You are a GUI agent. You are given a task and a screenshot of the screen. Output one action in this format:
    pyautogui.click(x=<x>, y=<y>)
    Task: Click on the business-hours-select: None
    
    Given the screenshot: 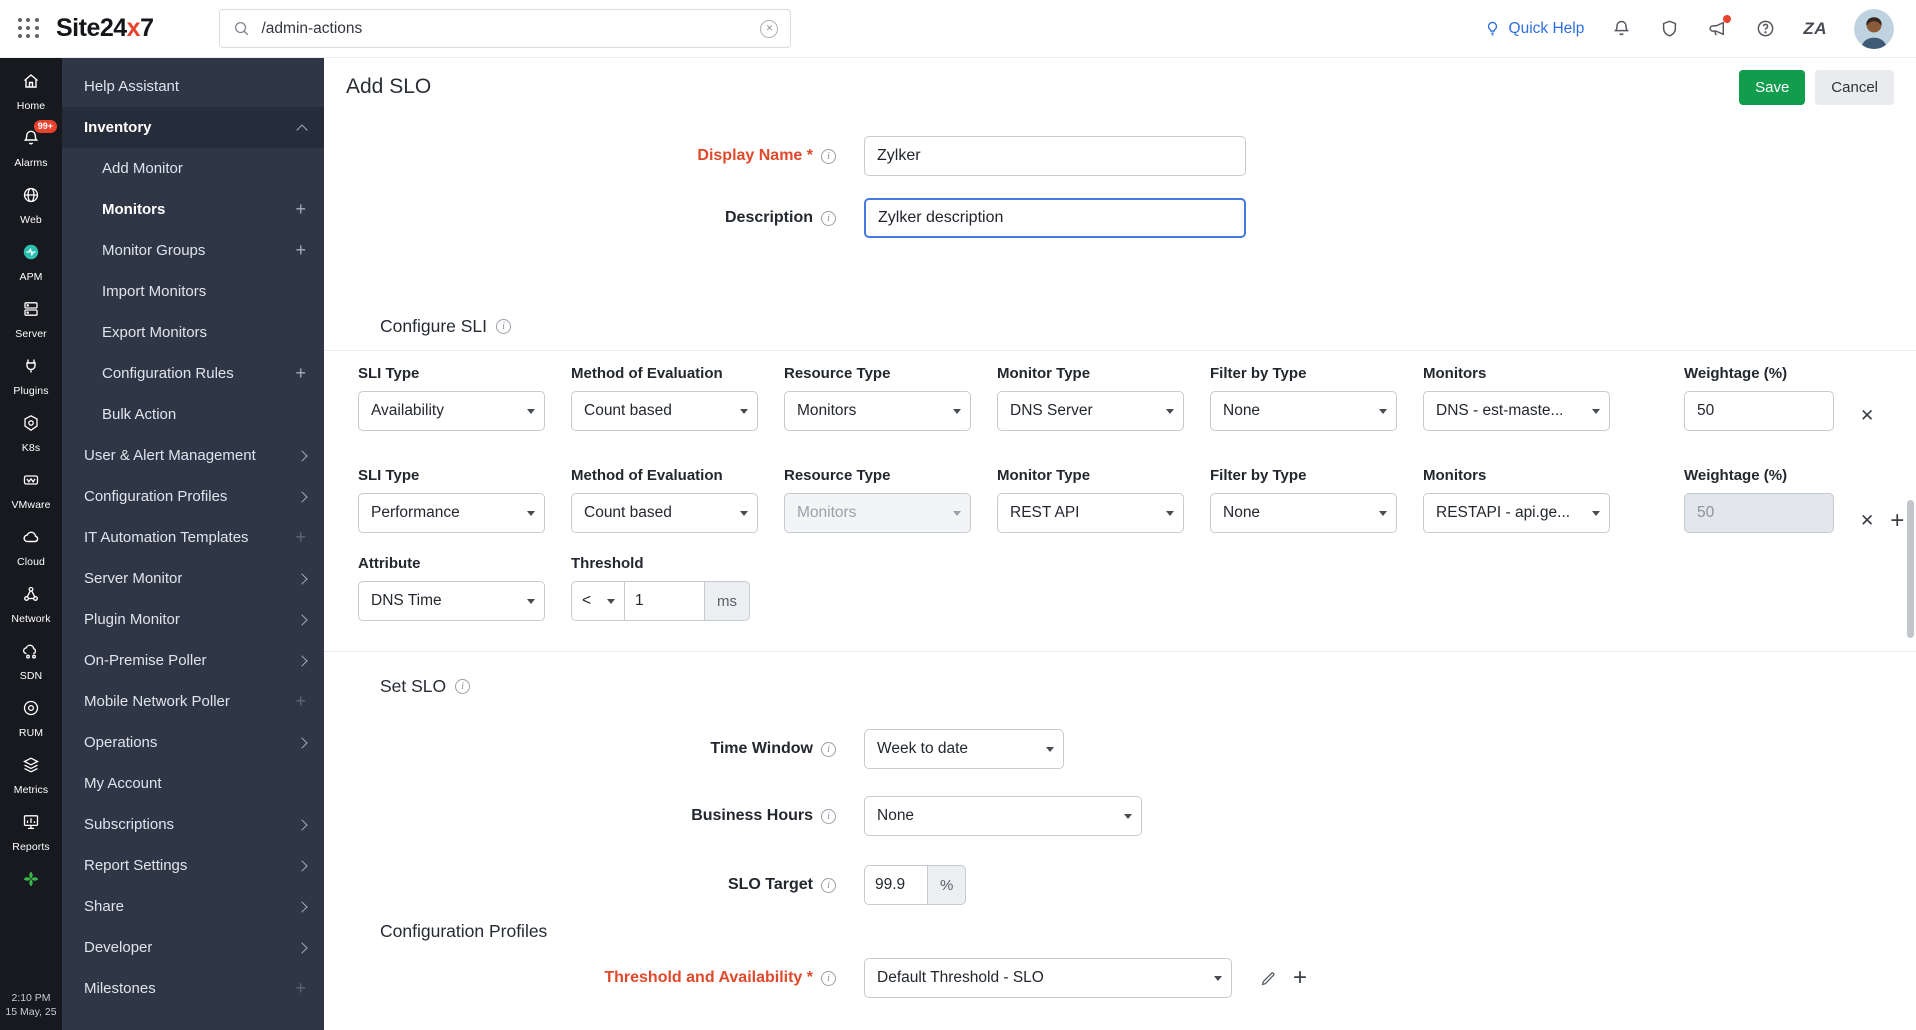 What is the action you would take?
    pyautogui.click(x=1003, y=816)
    